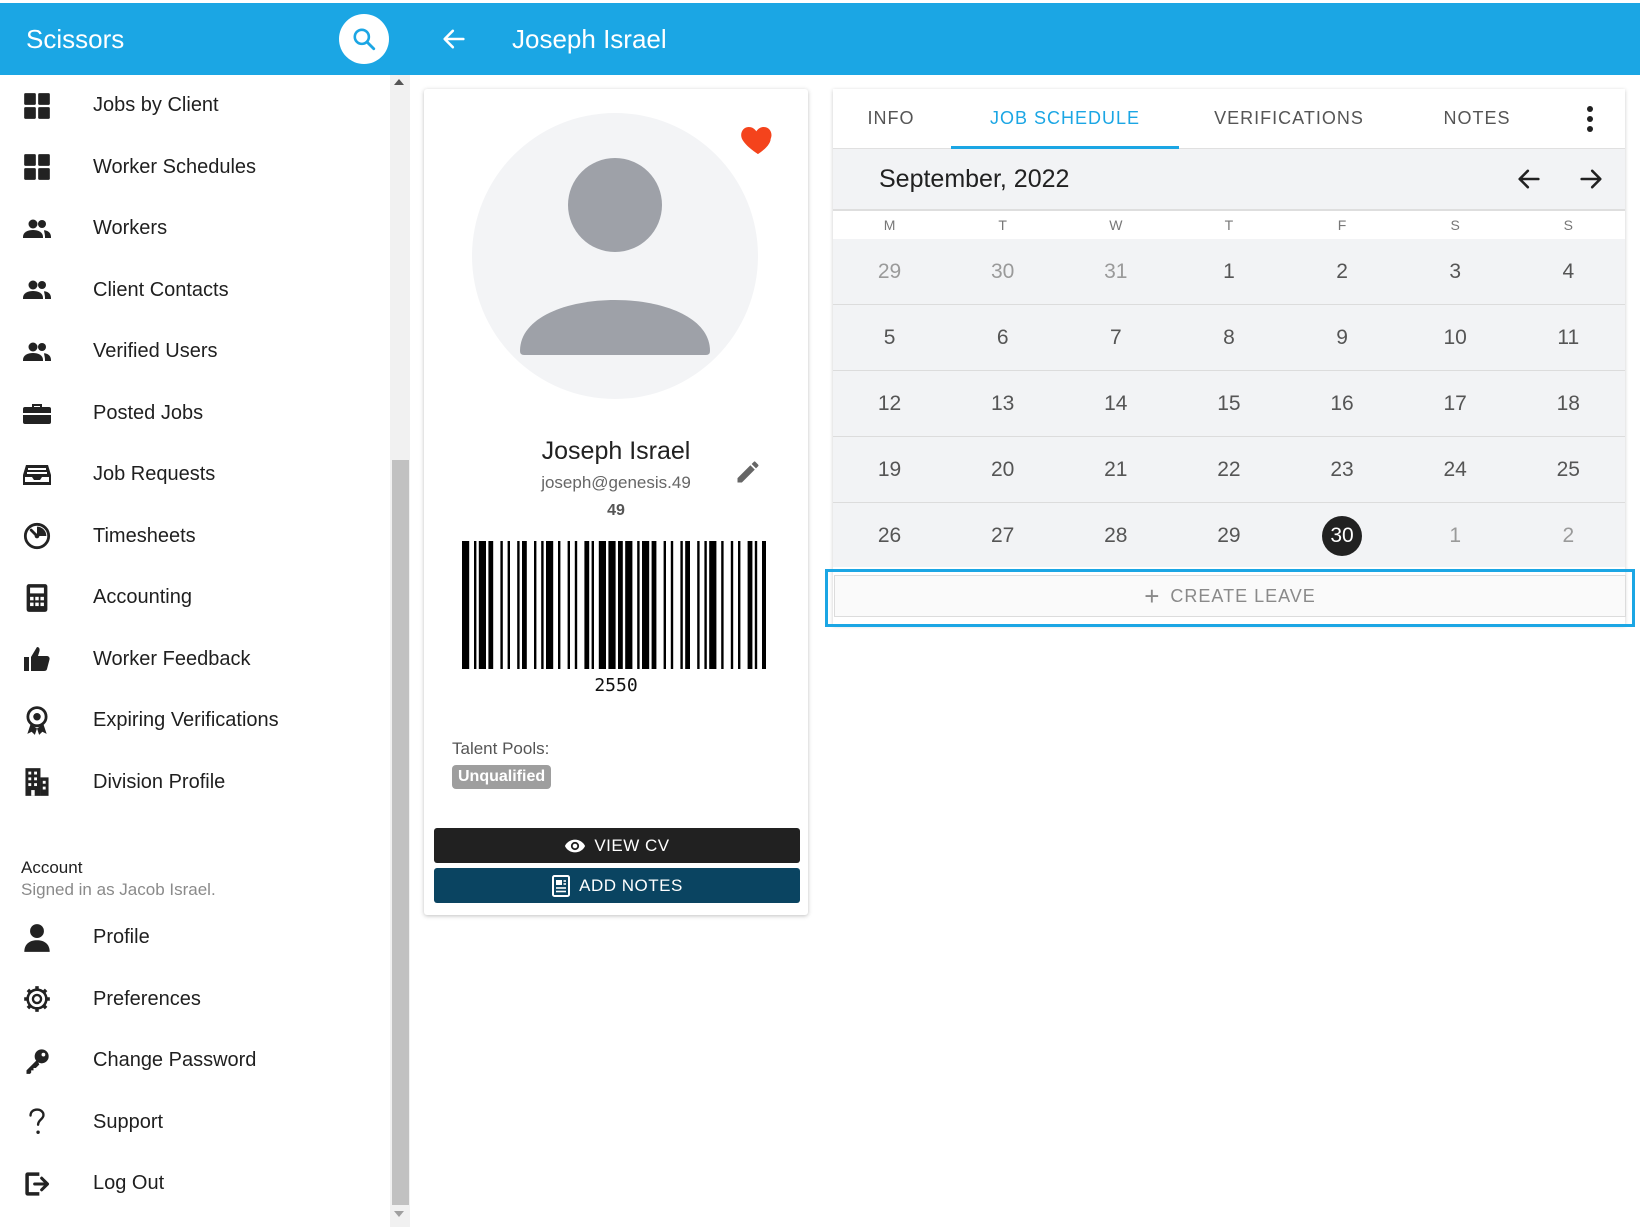 Image resolution: width=1640 pixels, height=1227 pixels. I want to click on prev-month-button, so click(1529, 179).